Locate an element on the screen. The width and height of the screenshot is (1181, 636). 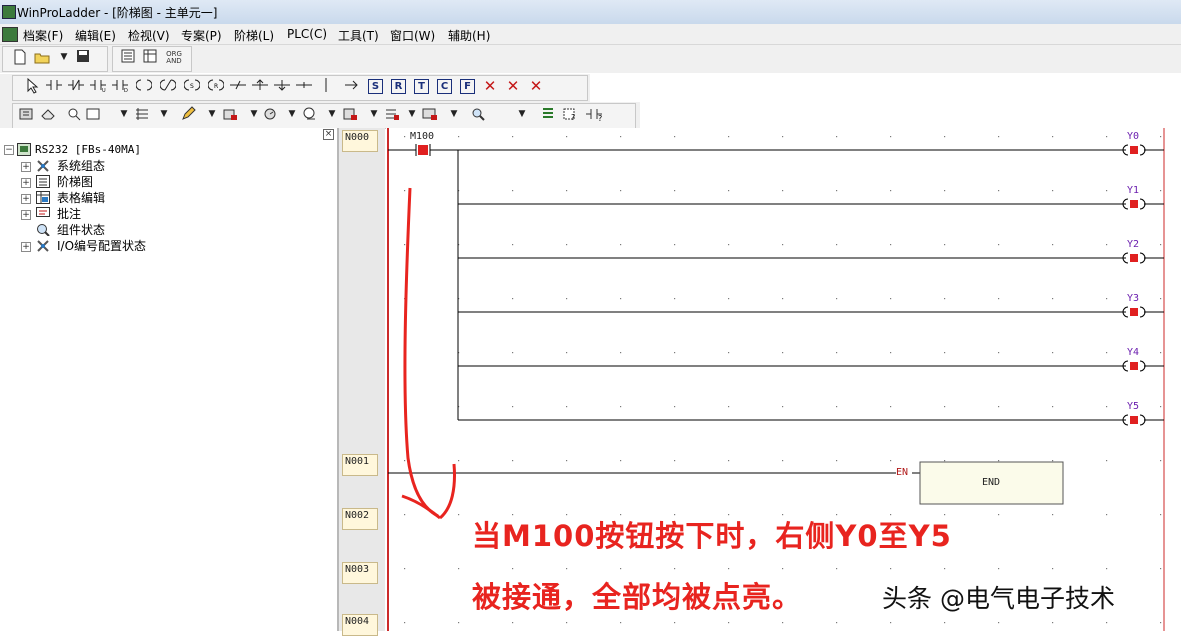
function-f-button: F is located at coordinates (467, 86).